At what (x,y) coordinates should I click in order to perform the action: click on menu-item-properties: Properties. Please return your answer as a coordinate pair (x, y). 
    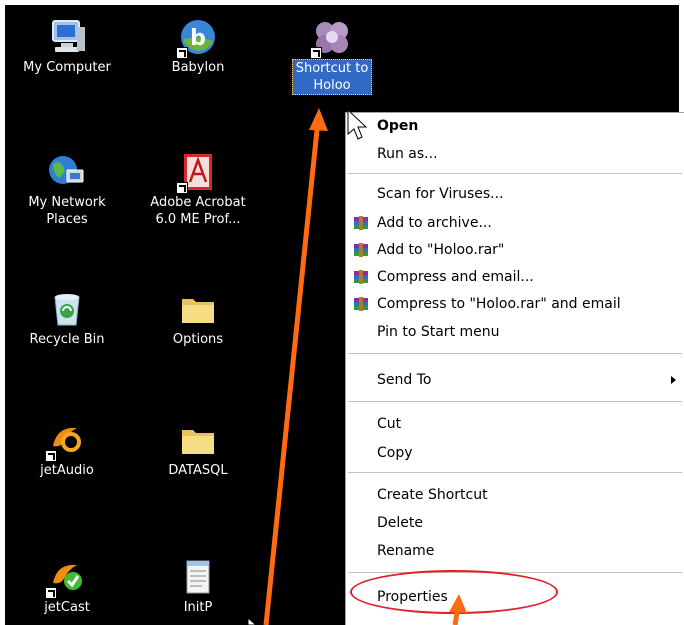
    Looking at the image, I should click on (515, 597).